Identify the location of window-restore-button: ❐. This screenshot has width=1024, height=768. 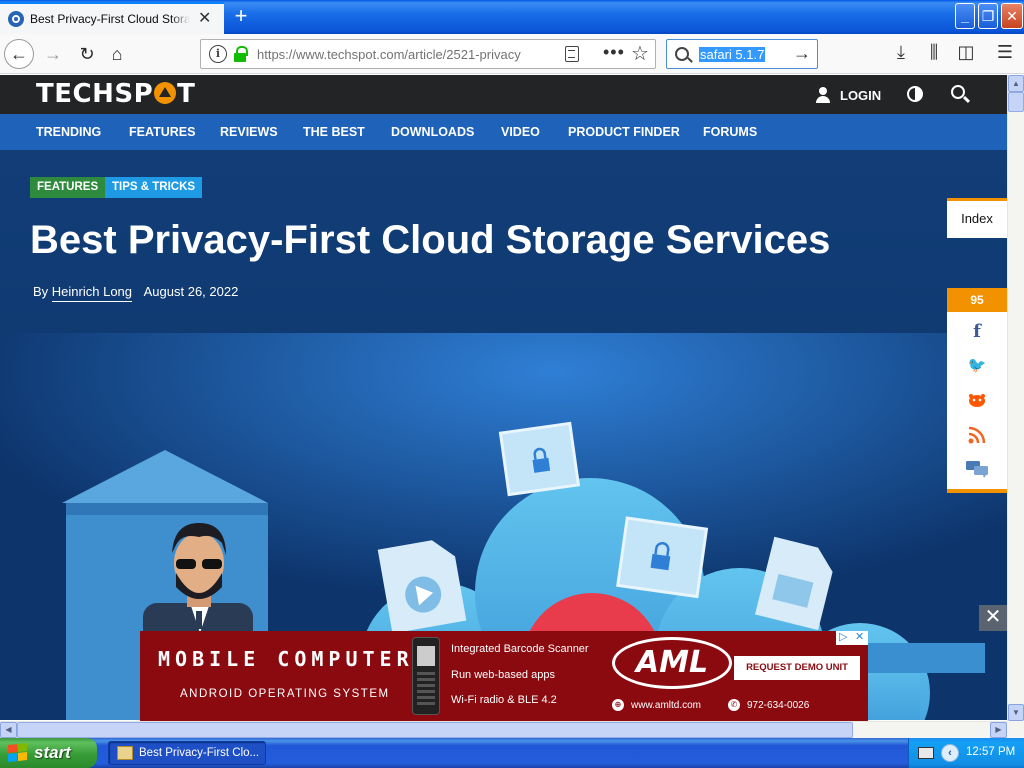
(988, 16).